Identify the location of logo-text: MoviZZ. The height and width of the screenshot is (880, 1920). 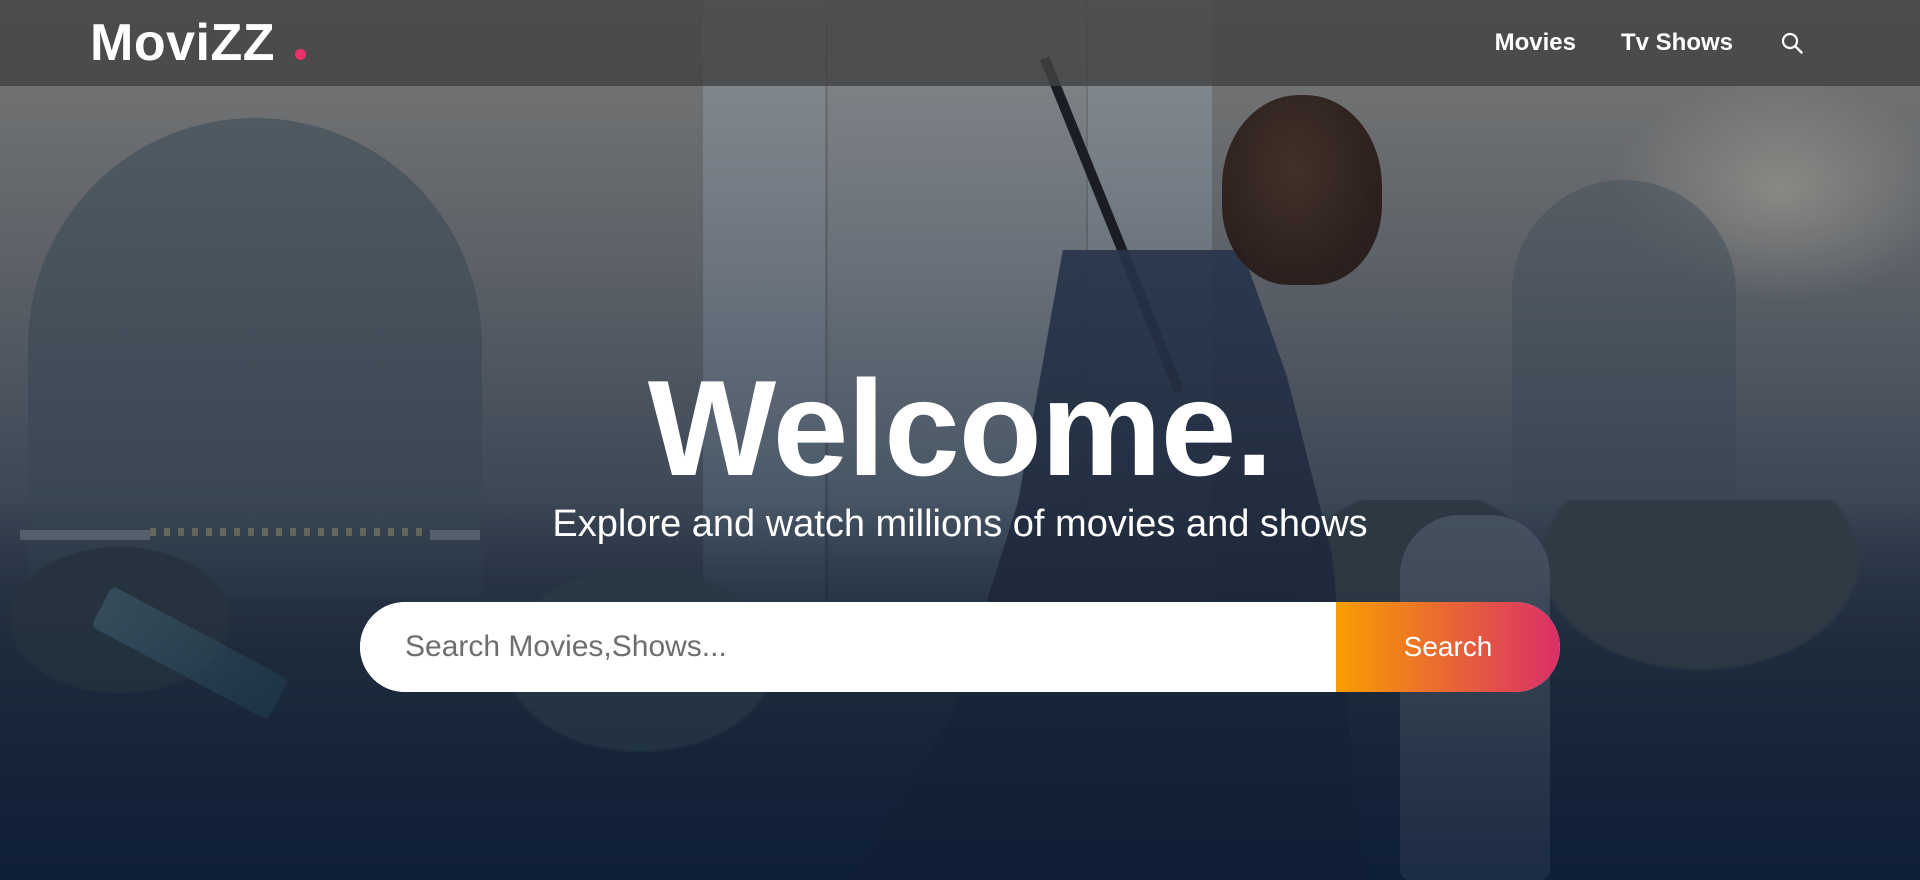
(182, 43).